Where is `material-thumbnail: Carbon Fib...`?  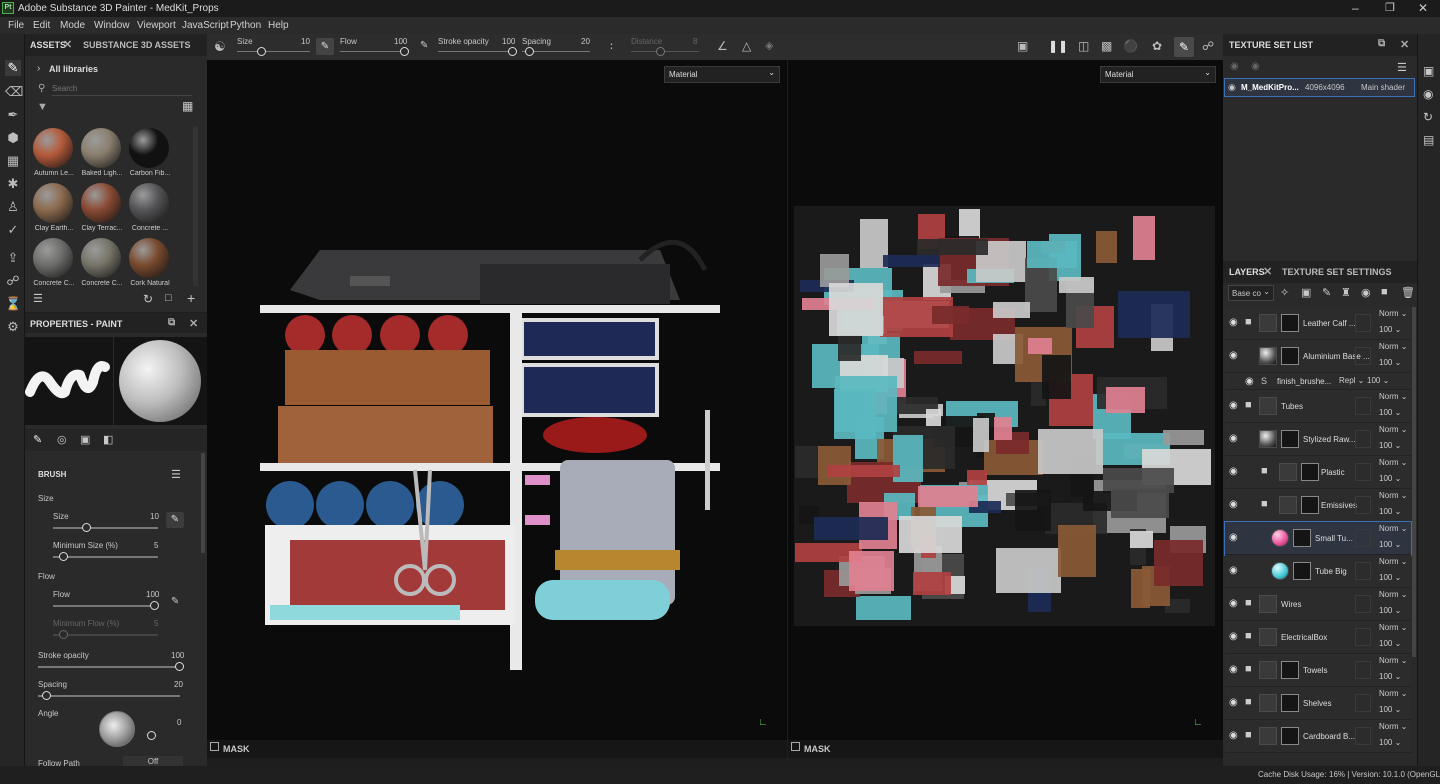
material-thumbnail: Carbon Fib... is located at coordinates (149, 155).